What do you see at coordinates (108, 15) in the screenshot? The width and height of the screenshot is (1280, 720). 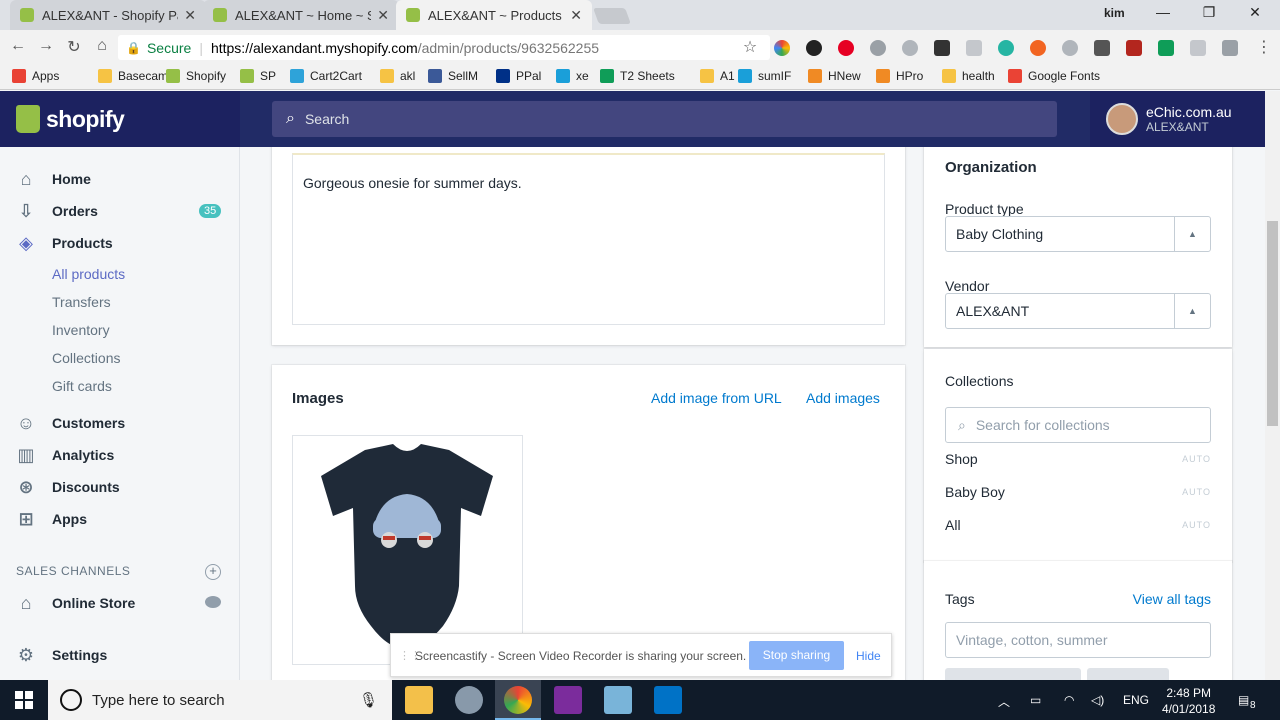 I see `browser-tab-shopify-partners: ALEX&ANT - Shopify Par ✕` at bounding box center [108, 15].